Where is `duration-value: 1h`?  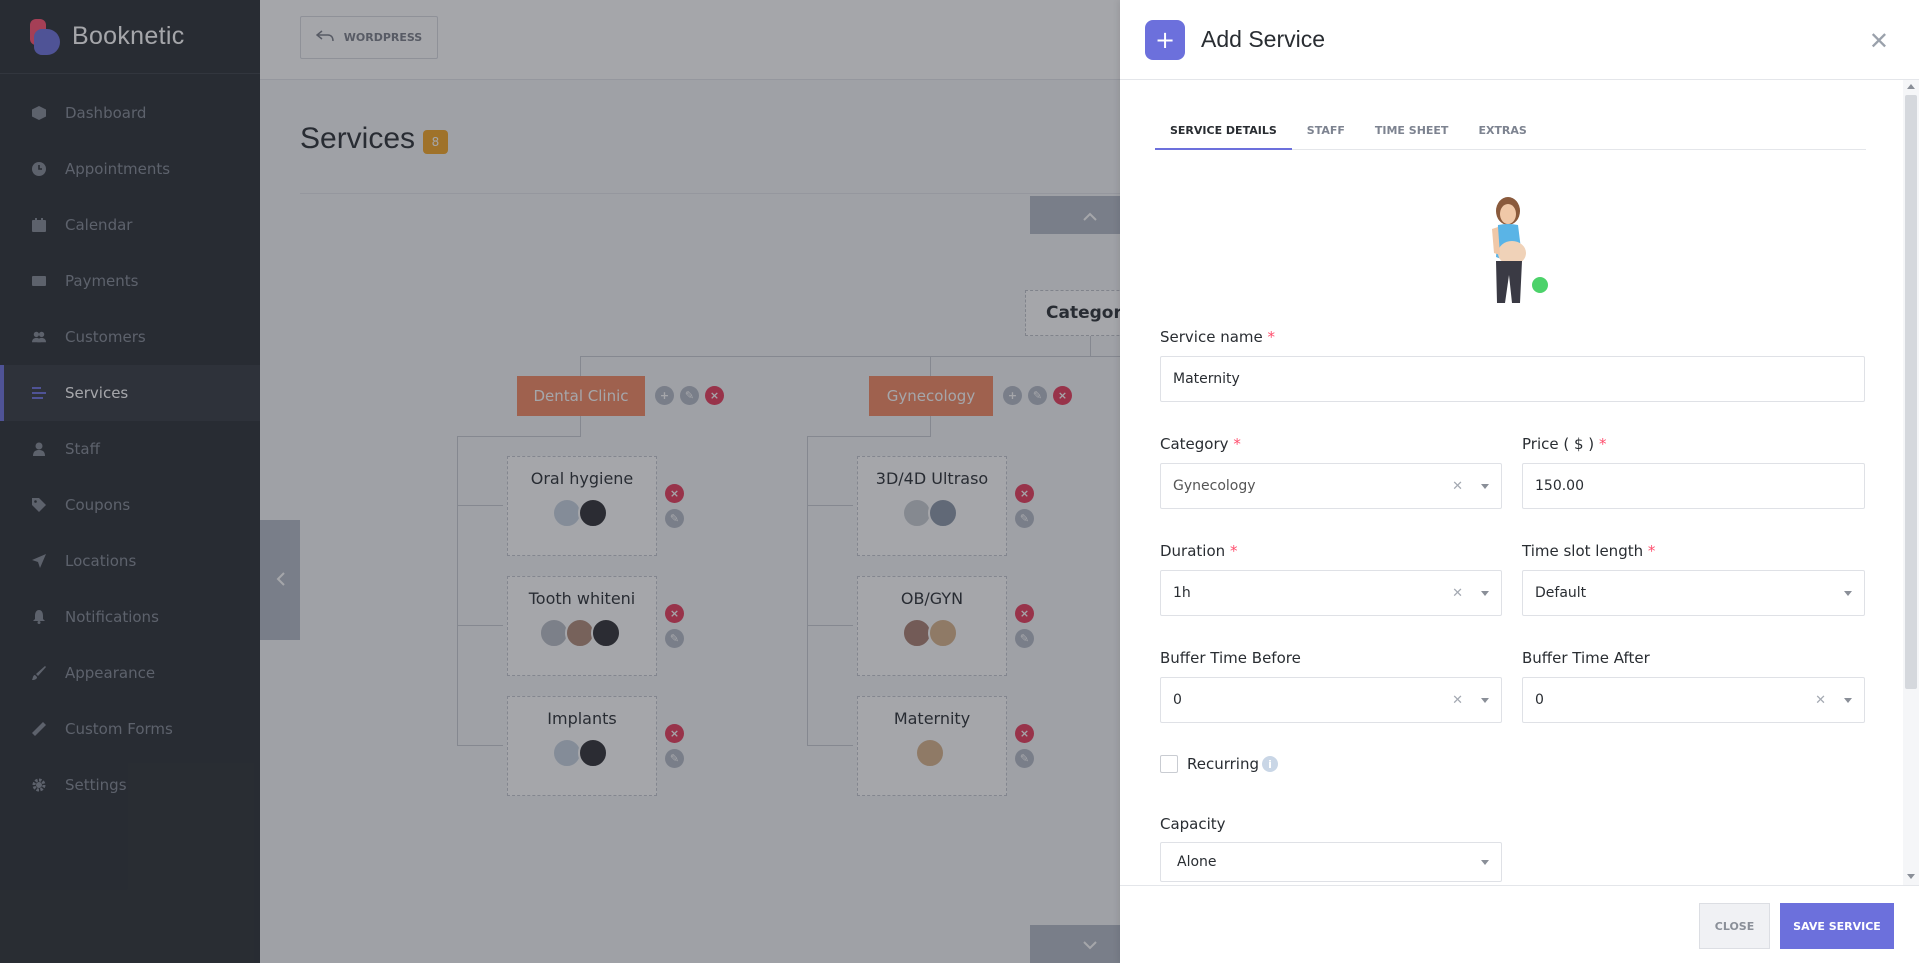
duration-value: 1h is located at coordinates (1182, 593).